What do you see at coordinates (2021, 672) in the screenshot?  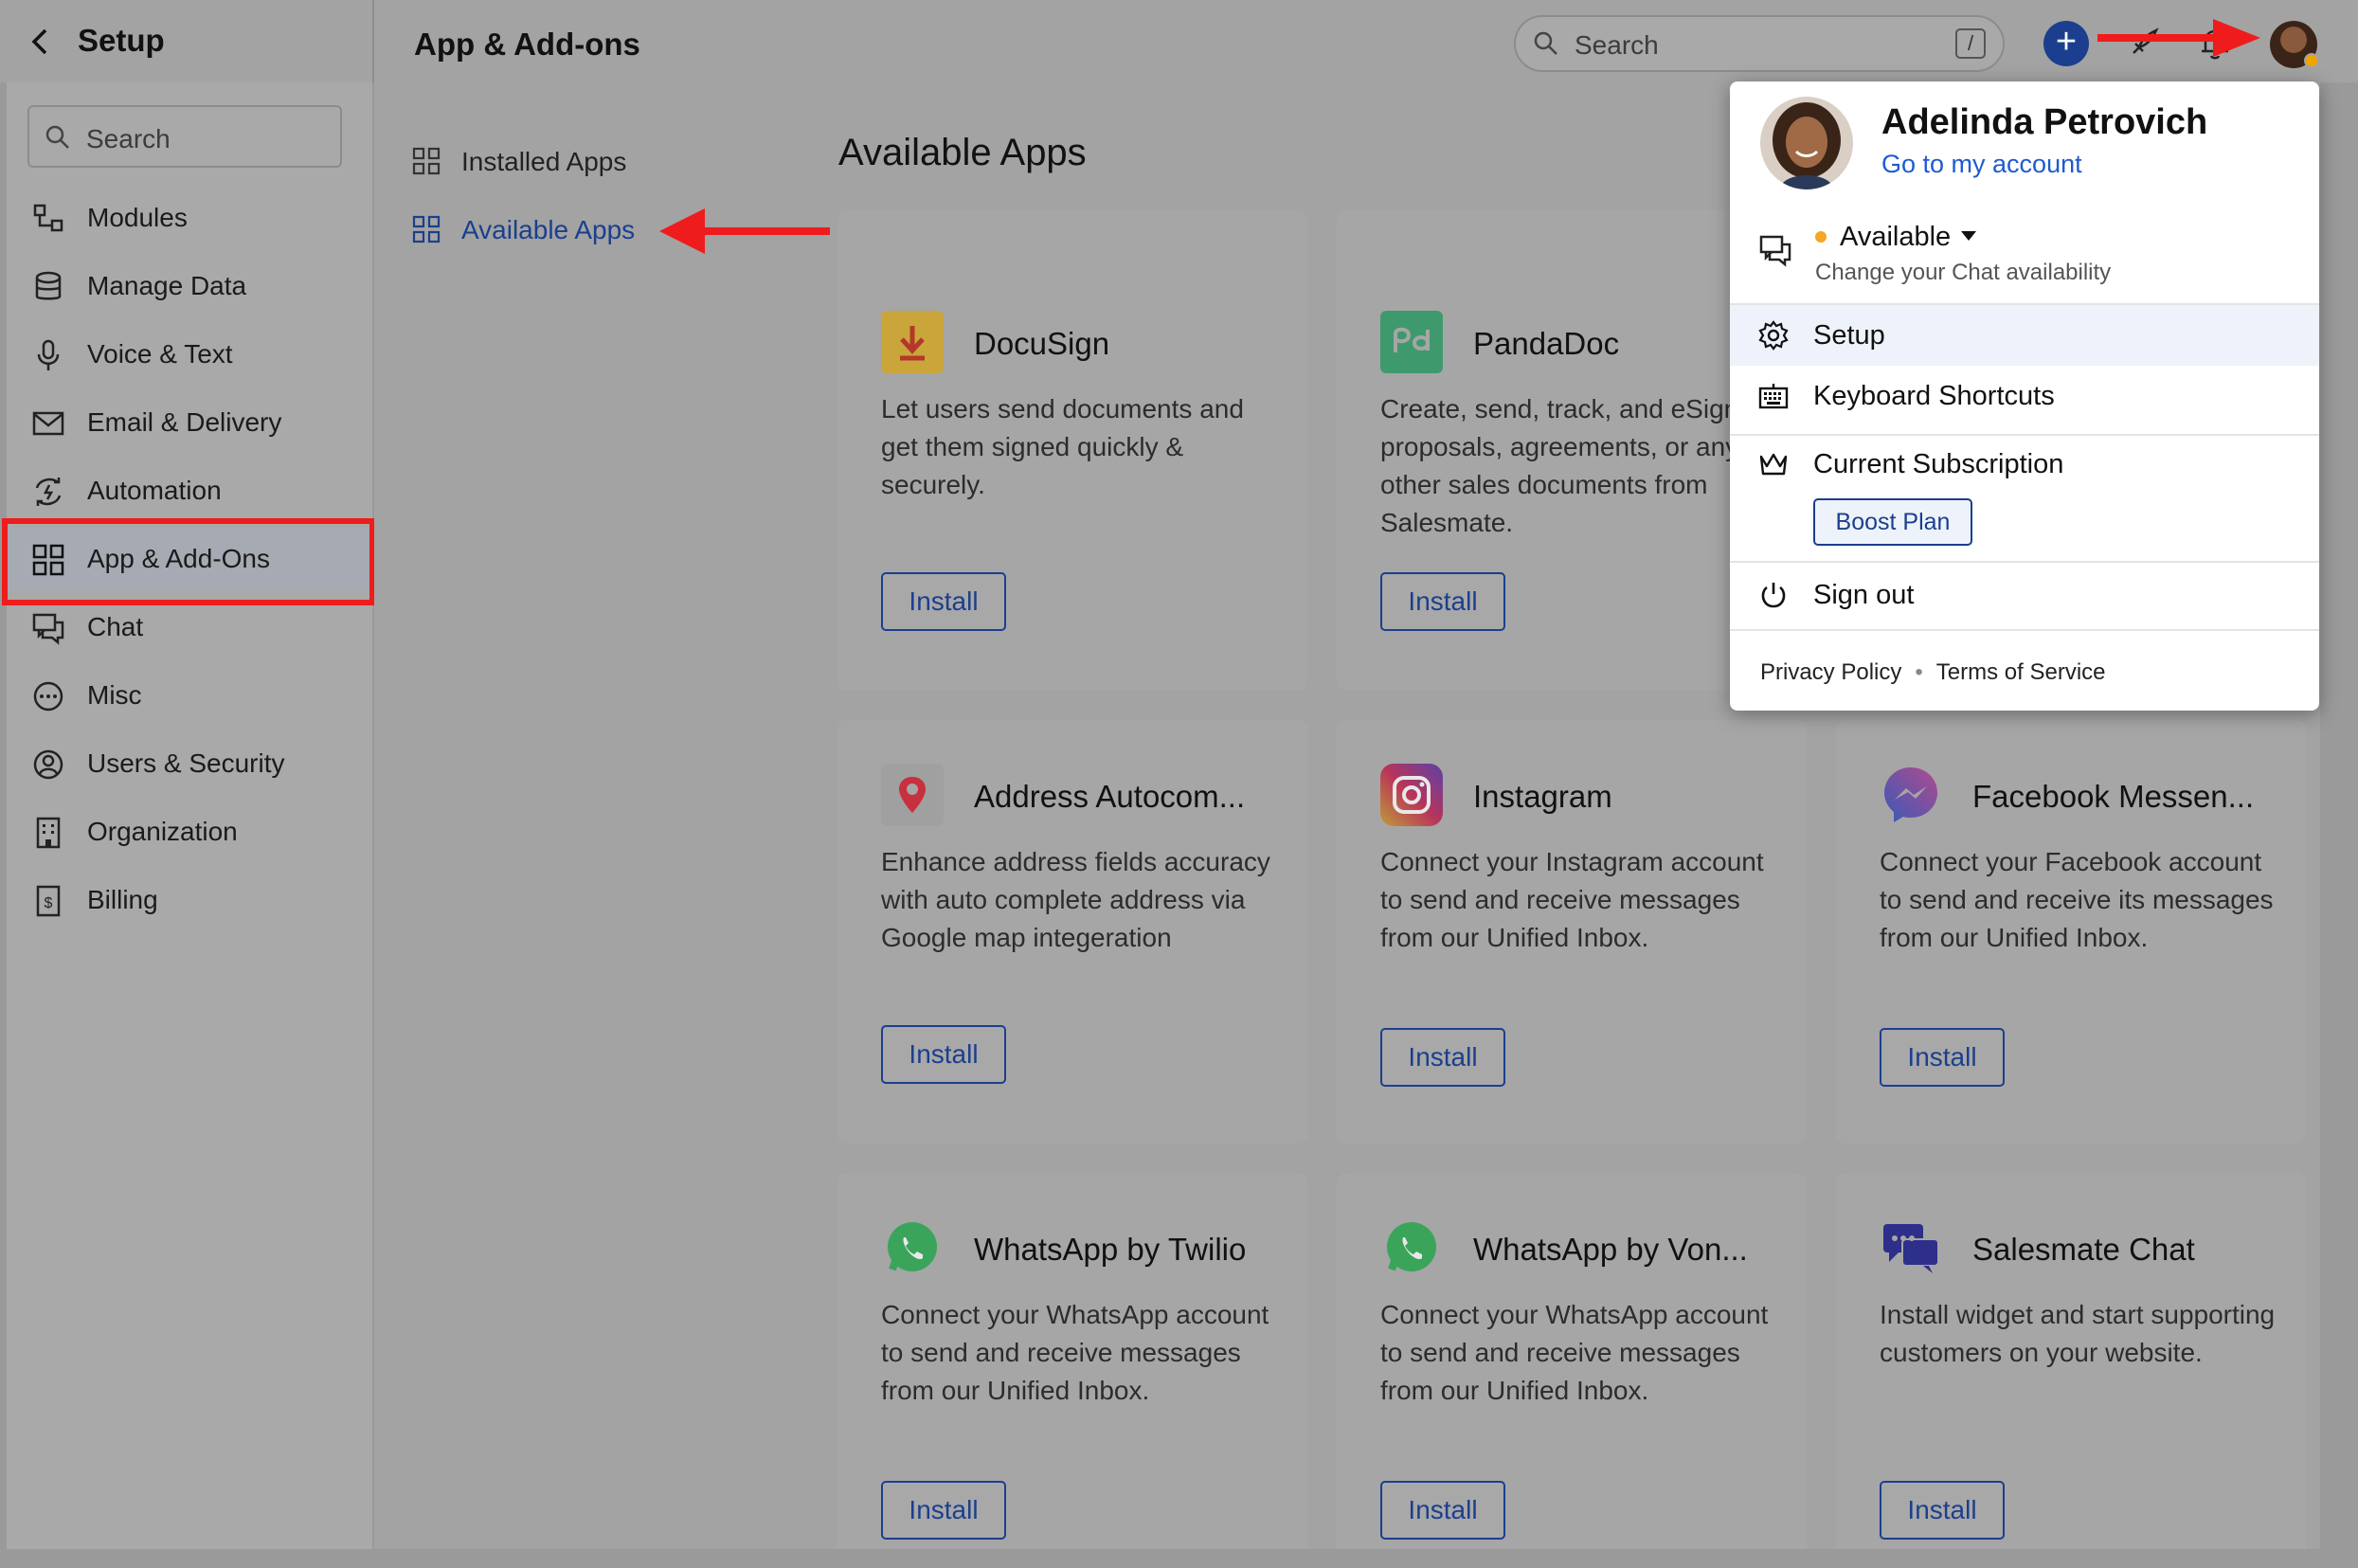 I see `terms-of-service-link: Terms of Service` at bounding box center [2021, 672].